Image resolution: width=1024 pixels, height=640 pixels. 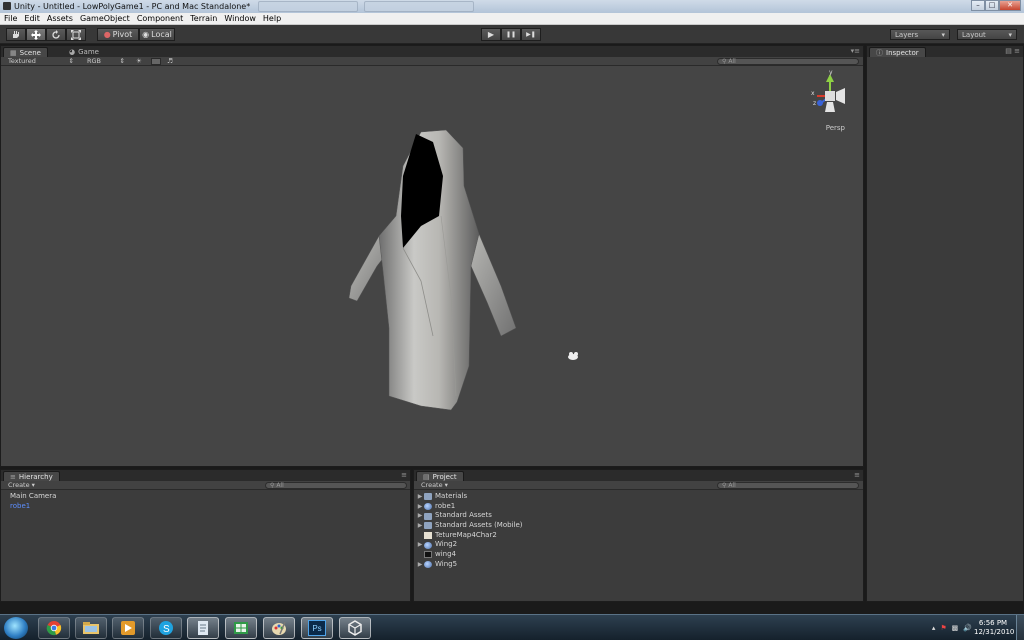 I want to click on menu-gameobject: GameObject, so click(x=105, y=18).